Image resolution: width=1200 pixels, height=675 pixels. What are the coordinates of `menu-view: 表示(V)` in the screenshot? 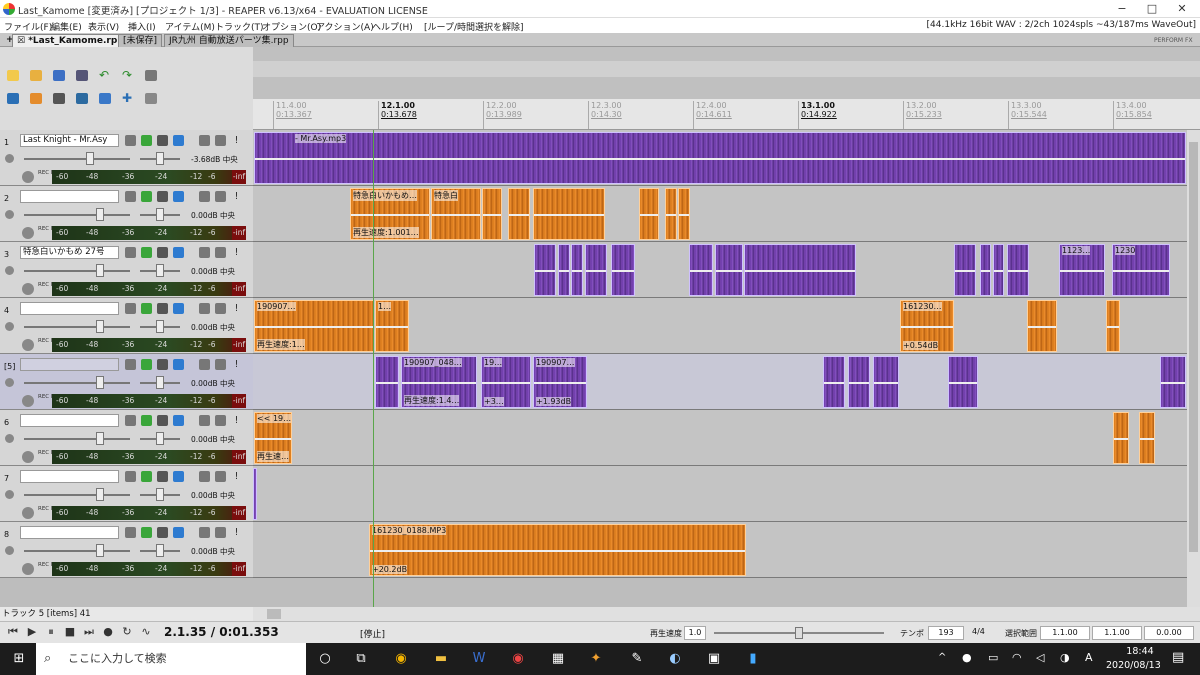 It's located at (103, 26).